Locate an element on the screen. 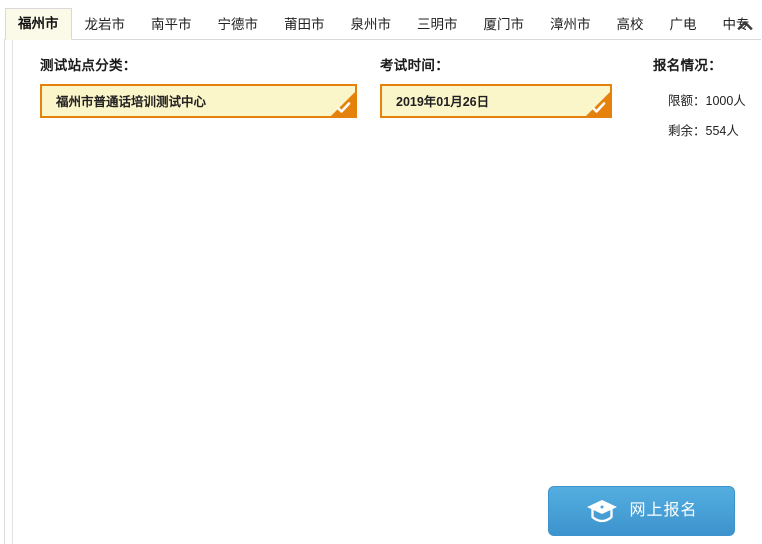  exam-time-group: 考试时间： 2019年01月26日 is located at coordinates (500, 88).